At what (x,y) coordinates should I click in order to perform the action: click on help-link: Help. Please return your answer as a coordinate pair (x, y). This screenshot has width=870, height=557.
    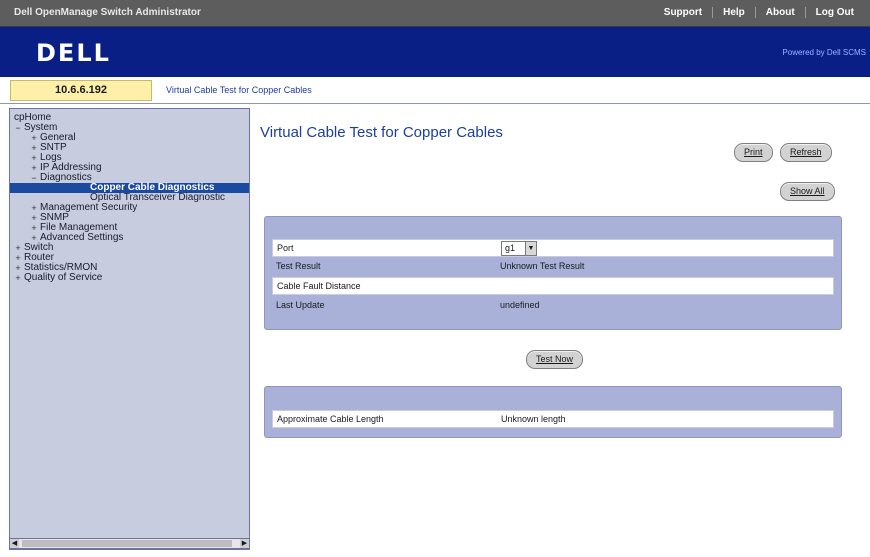
    Looking at the image, I should click on (733, 12).